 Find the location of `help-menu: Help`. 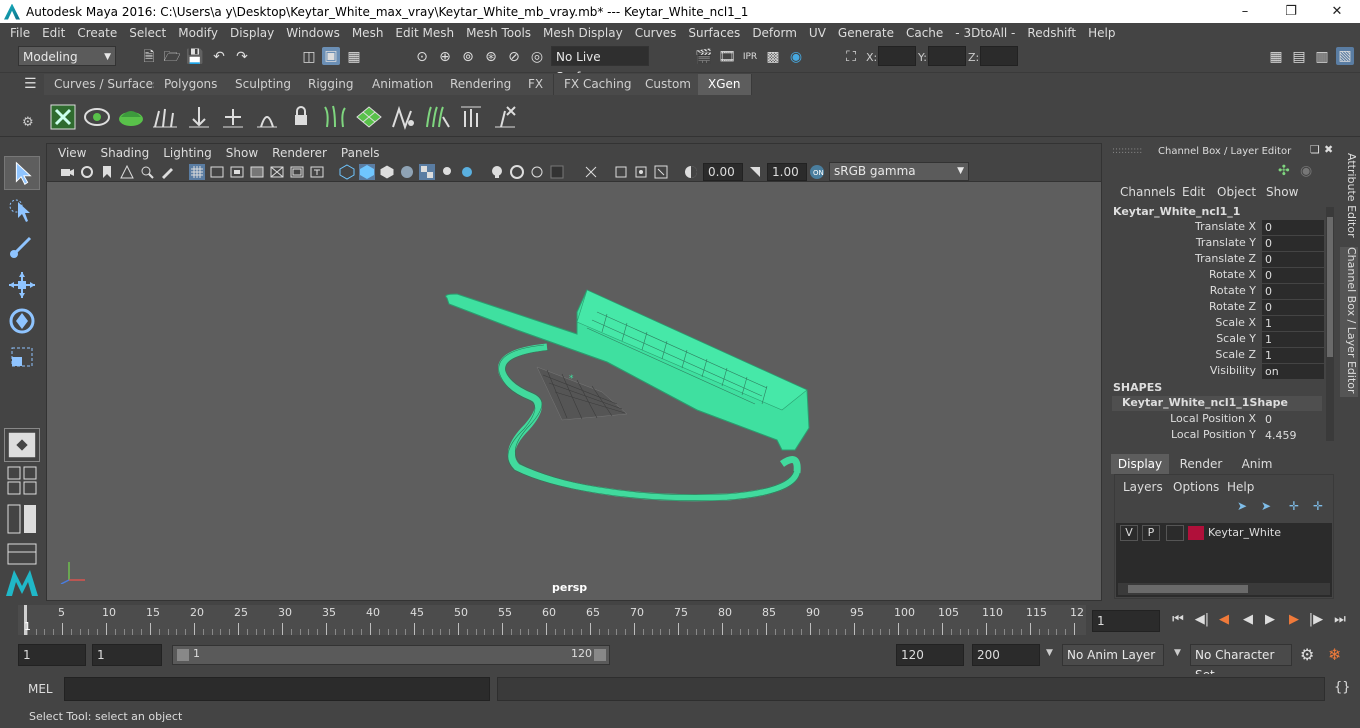

help-menu: Help is located at coordinates (1240, 487).